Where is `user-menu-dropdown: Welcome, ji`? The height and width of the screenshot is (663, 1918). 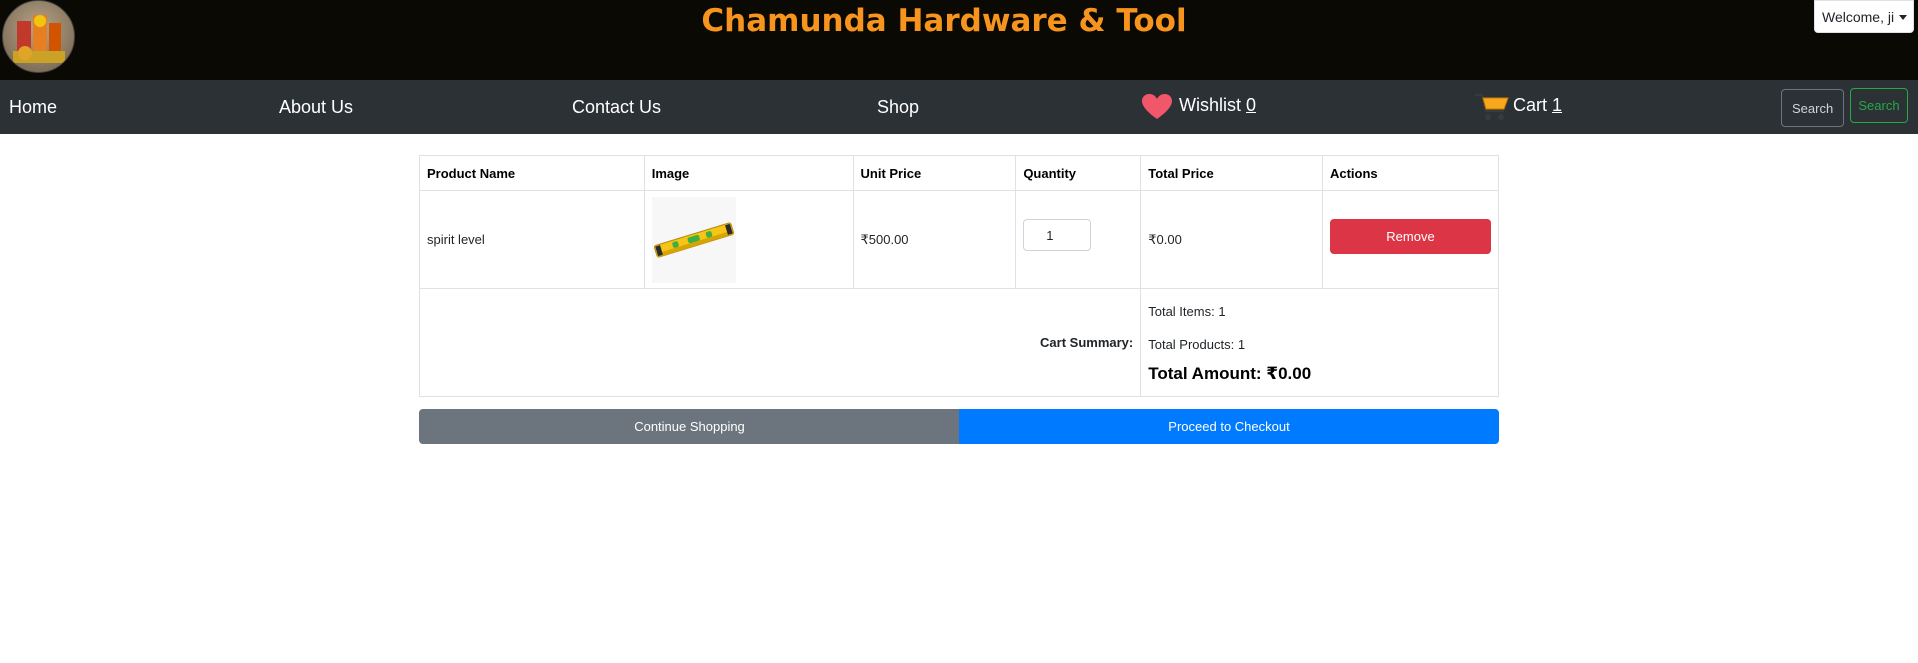
user-menu-dropdown: Welcome, ji is located at coordinates (1864, 16).